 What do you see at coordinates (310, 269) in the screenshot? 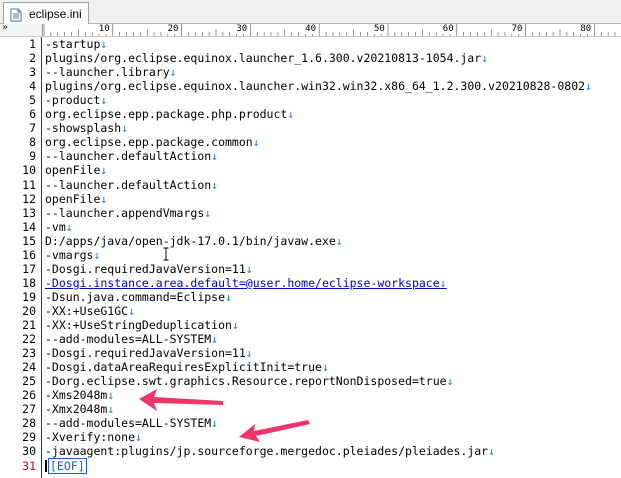
I see `editor-line: 17 -Dosgi.requiredJavaVersion=11↓` at bounding box center [310, 269].